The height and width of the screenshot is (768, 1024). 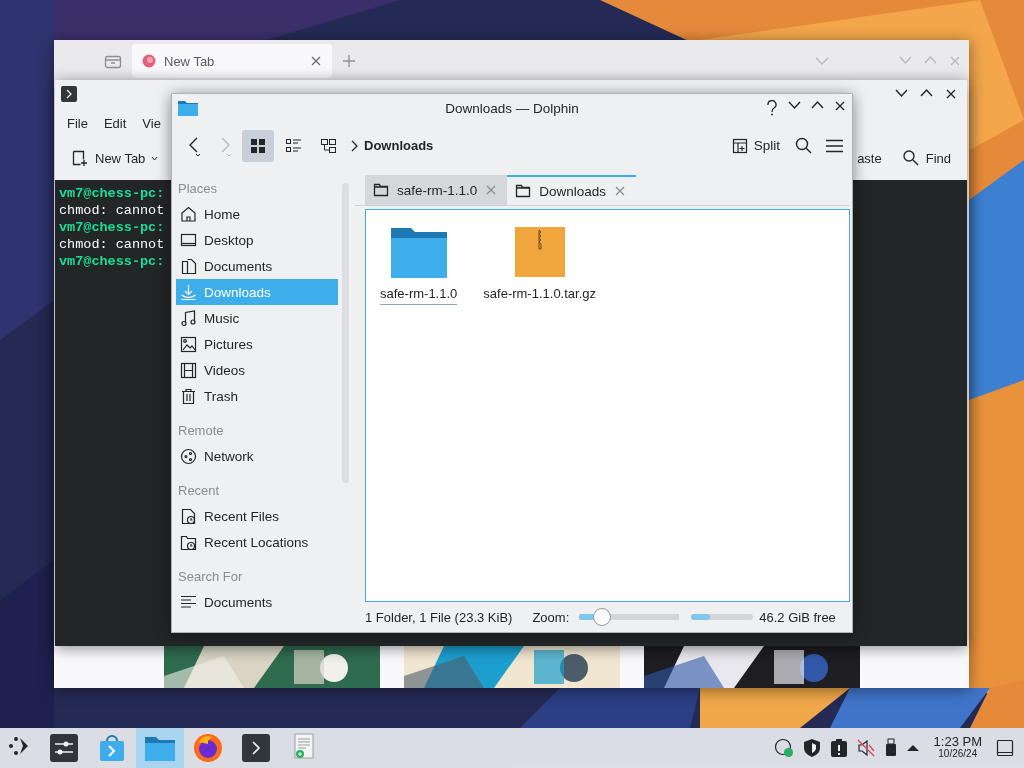 I want to click on help-icon, so click(x=772, y=108).